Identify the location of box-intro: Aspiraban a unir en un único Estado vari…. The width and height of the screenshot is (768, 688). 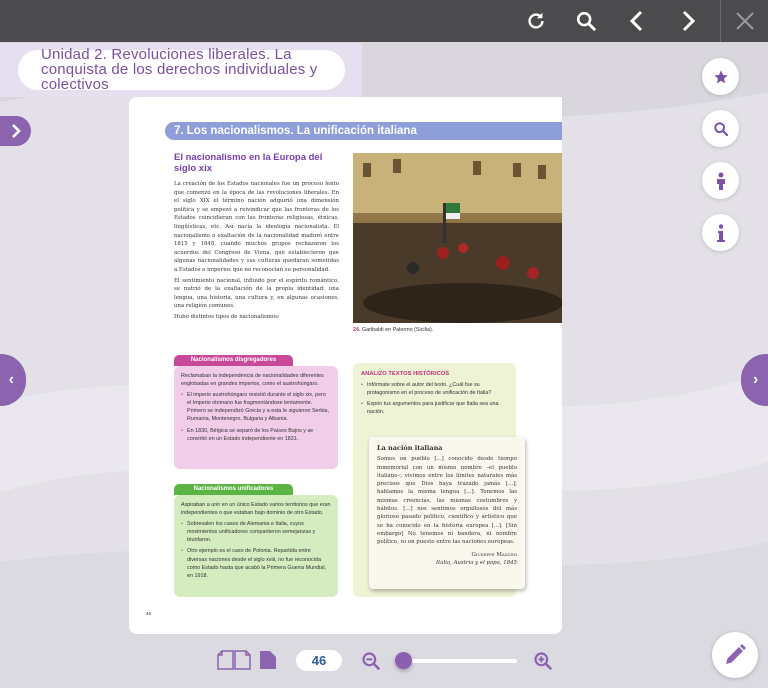
(256, 509).